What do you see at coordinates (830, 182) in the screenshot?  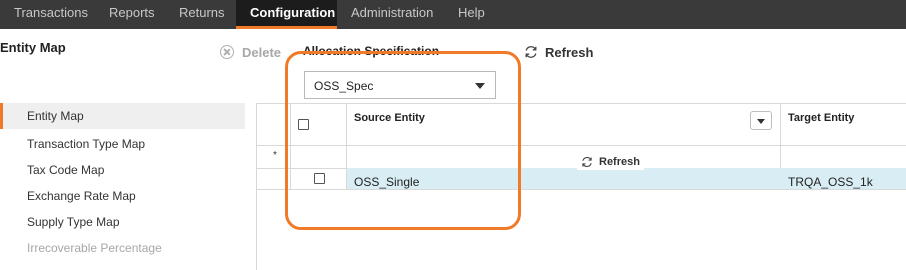 I see `target-entity-cell: TRQA_OSS_1k` at bounding box center [830, 182].